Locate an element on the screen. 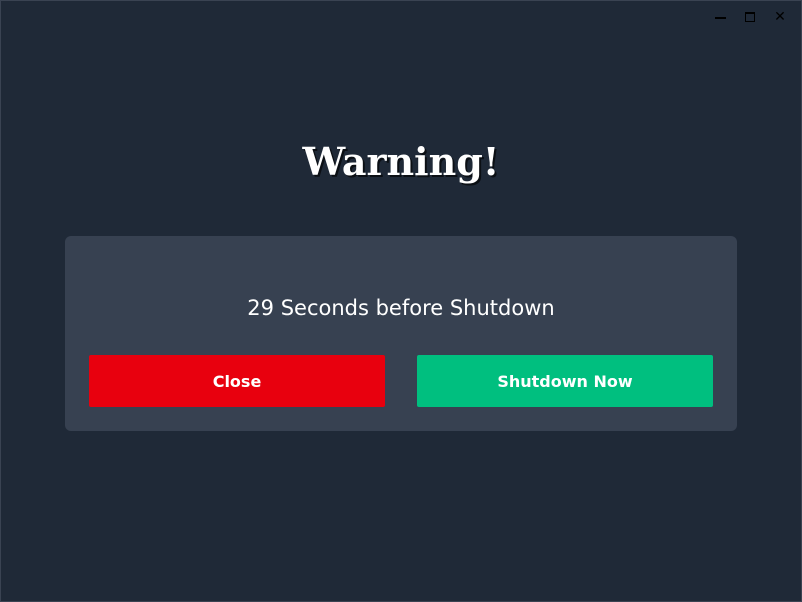 Image resolution: width=802 pixels, height=602 pixels. window-controls: ✕ is located at coordinates (750, 17).